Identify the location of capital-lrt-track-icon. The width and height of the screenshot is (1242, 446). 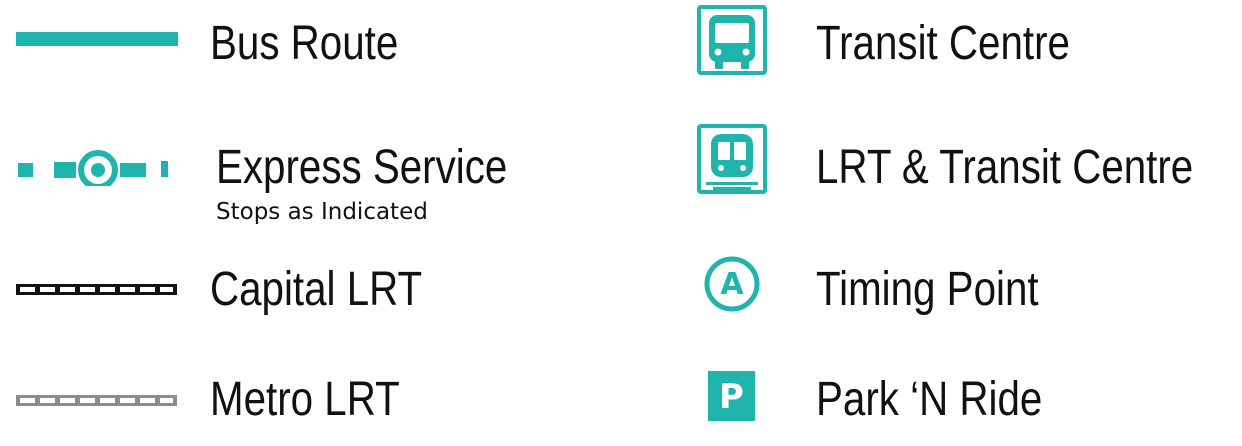
(96, 289).